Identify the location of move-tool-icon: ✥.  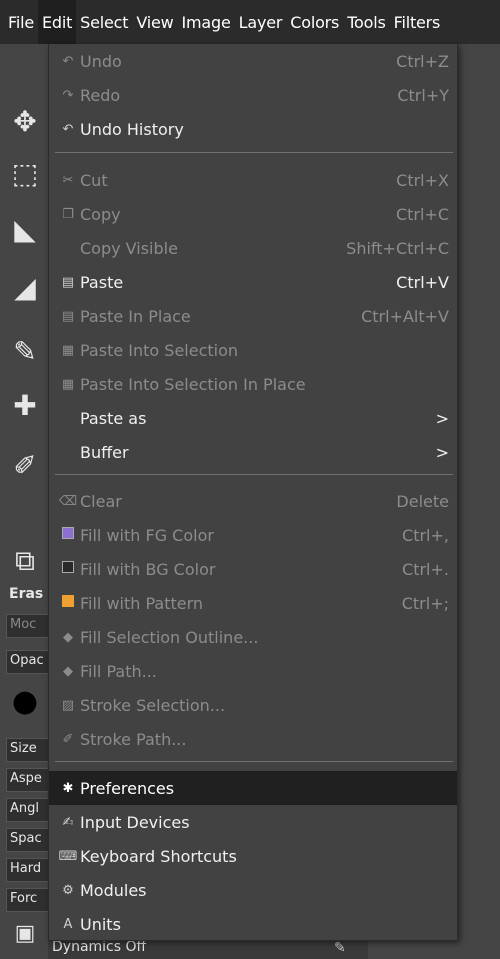
(25, 121).